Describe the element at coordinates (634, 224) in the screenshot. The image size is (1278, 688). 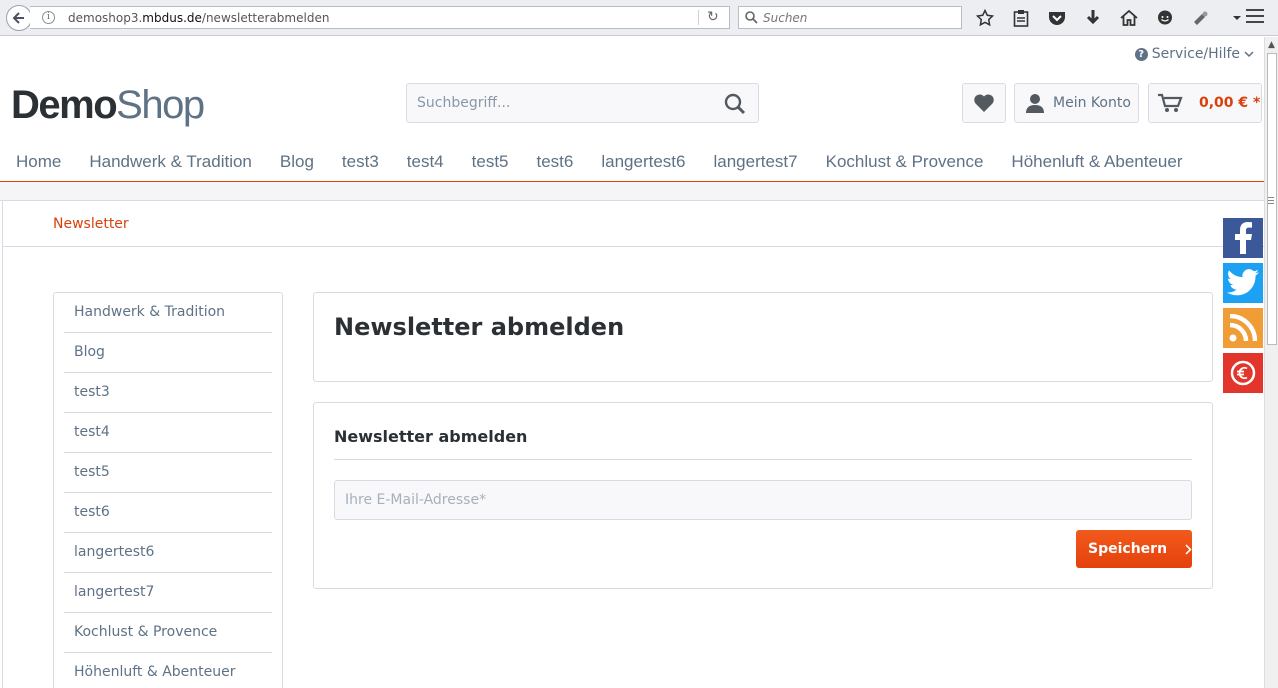
I see `breadcrumb: Newsletter` at that location.